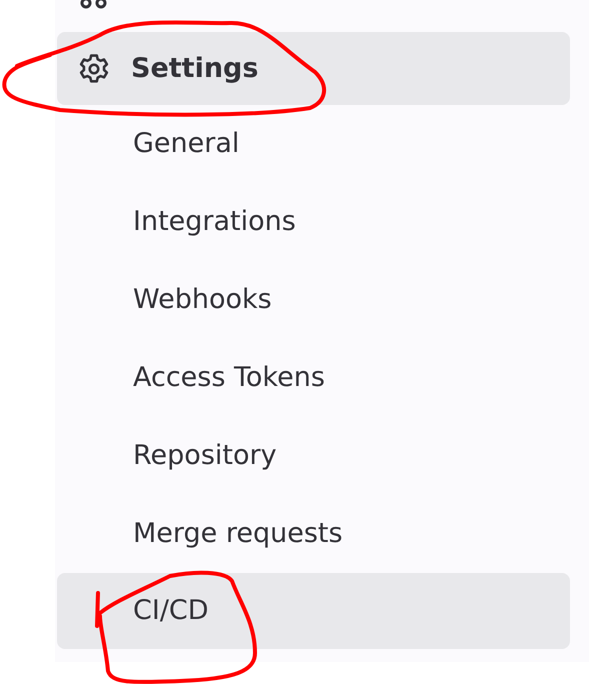  Describe the element at coordinates (313, 456) in the screenshot. I see `sub-nav-item: Repository` at that location.